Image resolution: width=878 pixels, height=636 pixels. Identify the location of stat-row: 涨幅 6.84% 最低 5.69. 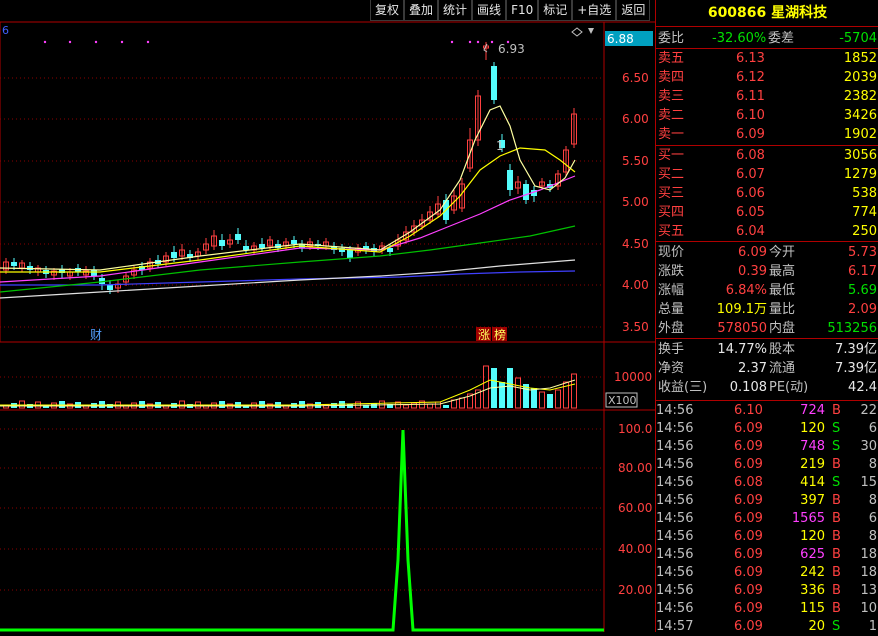
(767, 291).